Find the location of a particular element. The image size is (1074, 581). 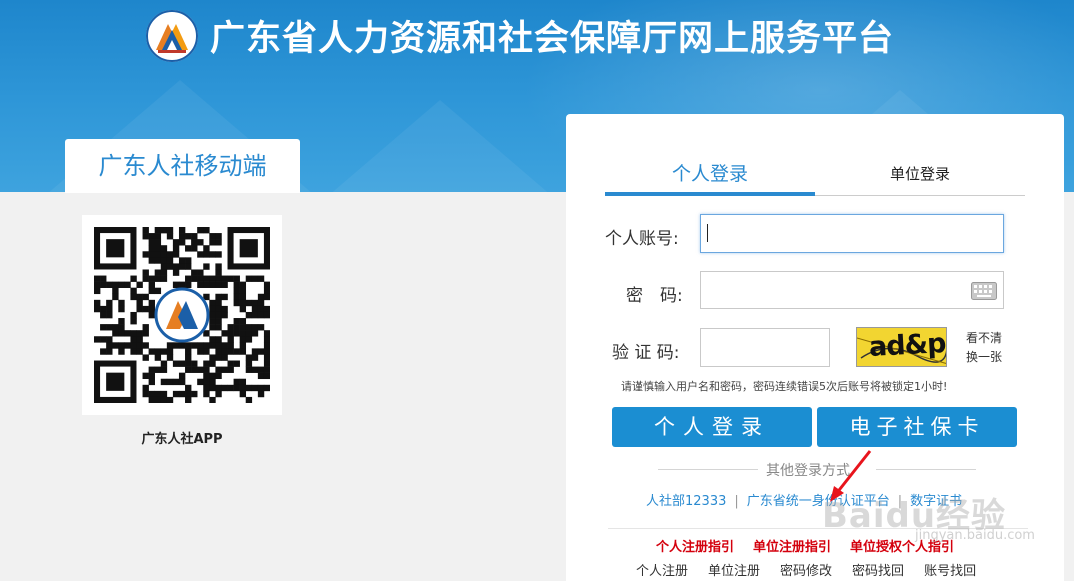

keyboard-icon is located at coordinates (984, 291).